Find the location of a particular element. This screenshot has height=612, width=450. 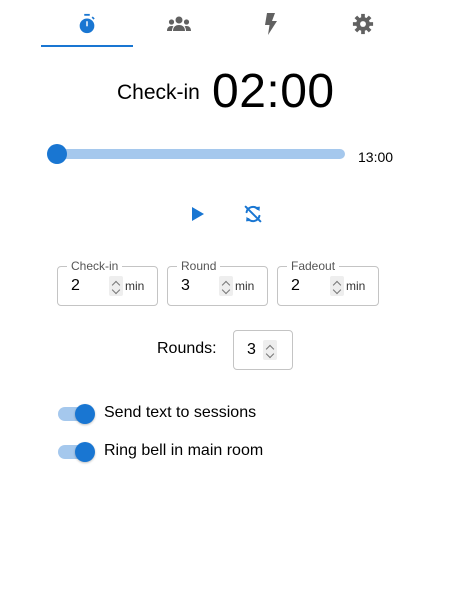

timer-icon is located at coordinates (87, 23).